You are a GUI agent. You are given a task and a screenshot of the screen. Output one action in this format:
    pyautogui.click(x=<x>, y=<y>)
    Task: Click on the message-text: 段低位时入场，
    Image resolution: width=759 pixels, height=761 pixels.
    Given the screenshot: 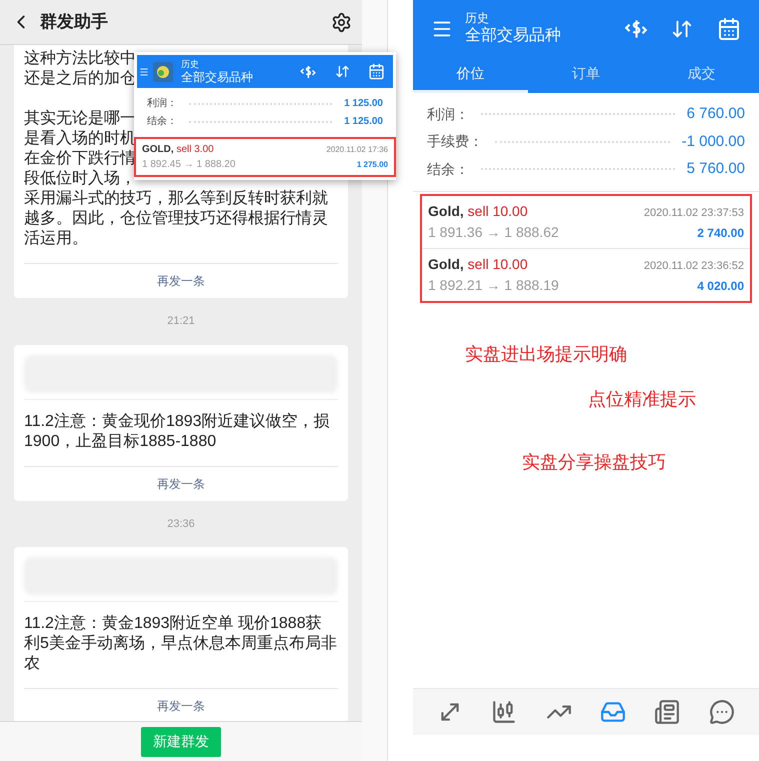 What is the action you would take?
    pyautogui.click(x=80, y=179)
    